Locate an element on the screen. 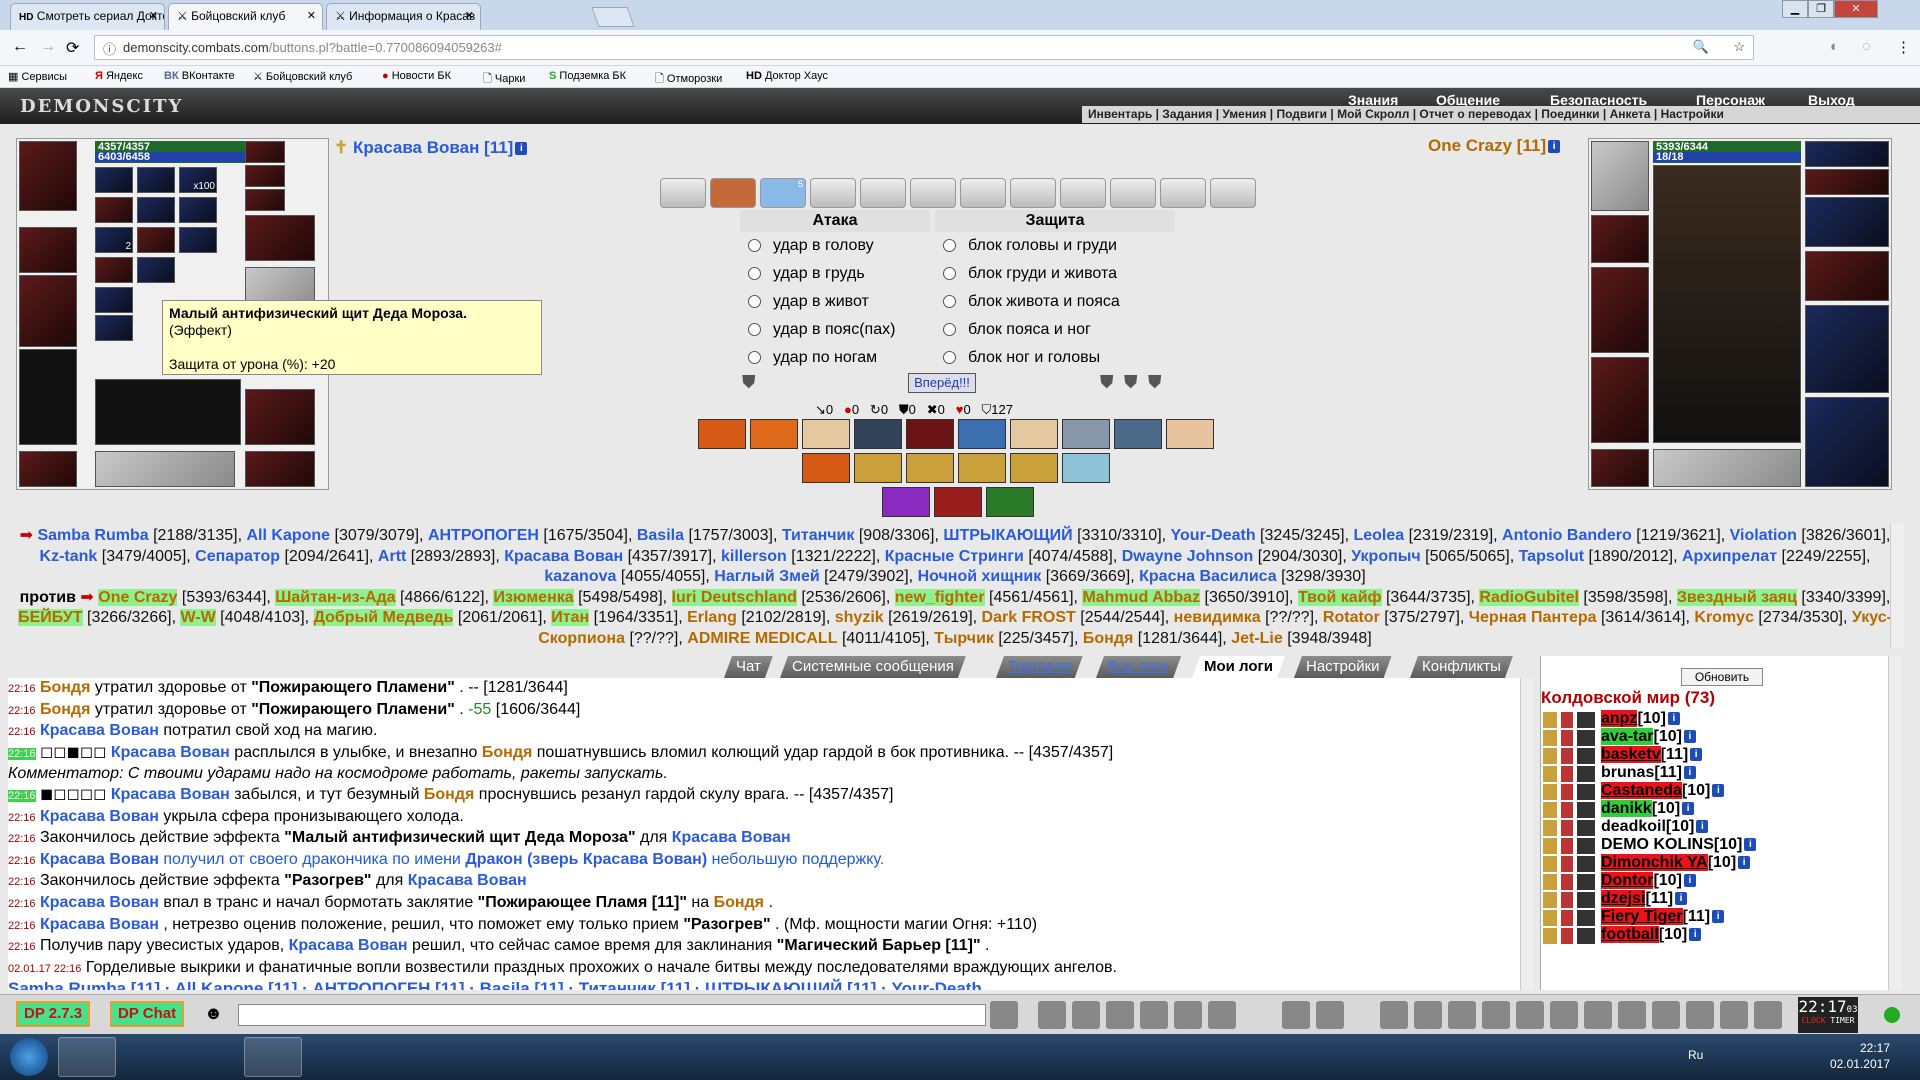 The height and width of the screenshot is (1080, 1920). zoom-icon: 🔍 is located at coordinates (1701, 47).